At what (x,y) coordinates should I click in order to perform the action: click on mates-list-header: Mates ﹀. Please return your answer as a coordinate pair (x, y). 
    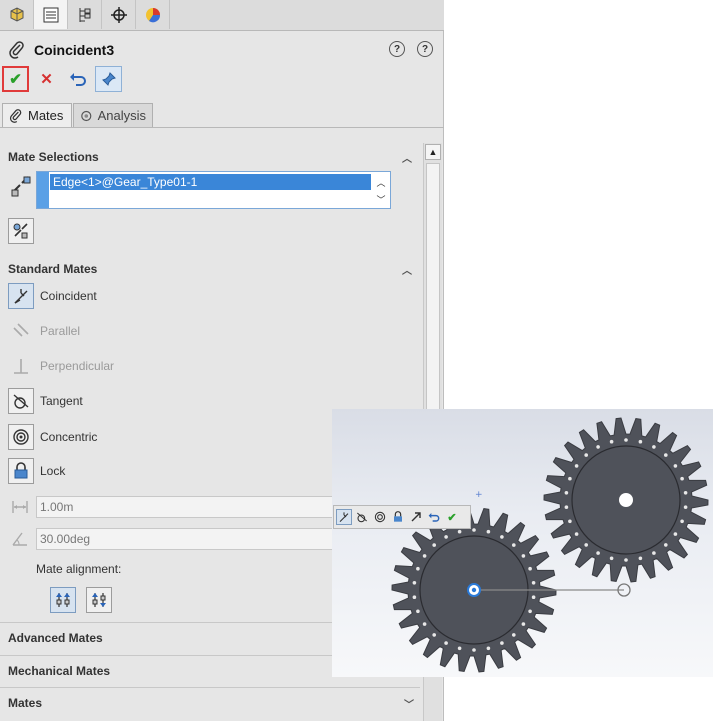
    Looking at the image, I should click on (210, 702).